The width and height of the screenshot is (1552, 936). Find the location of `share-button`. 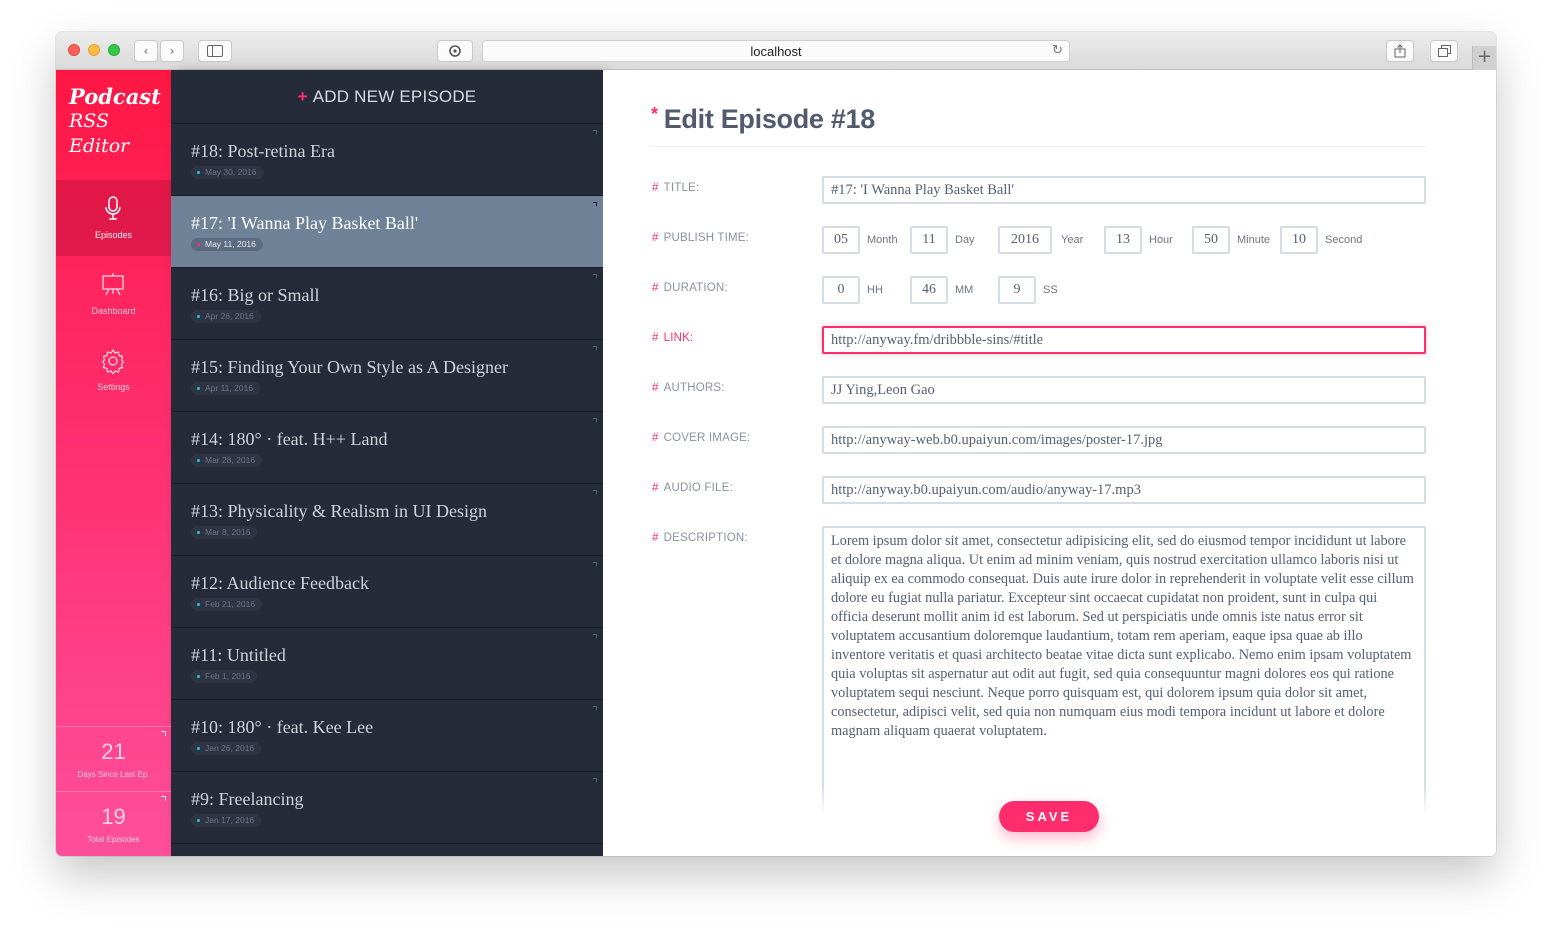

share-button is located at coordinates (1400, 51).